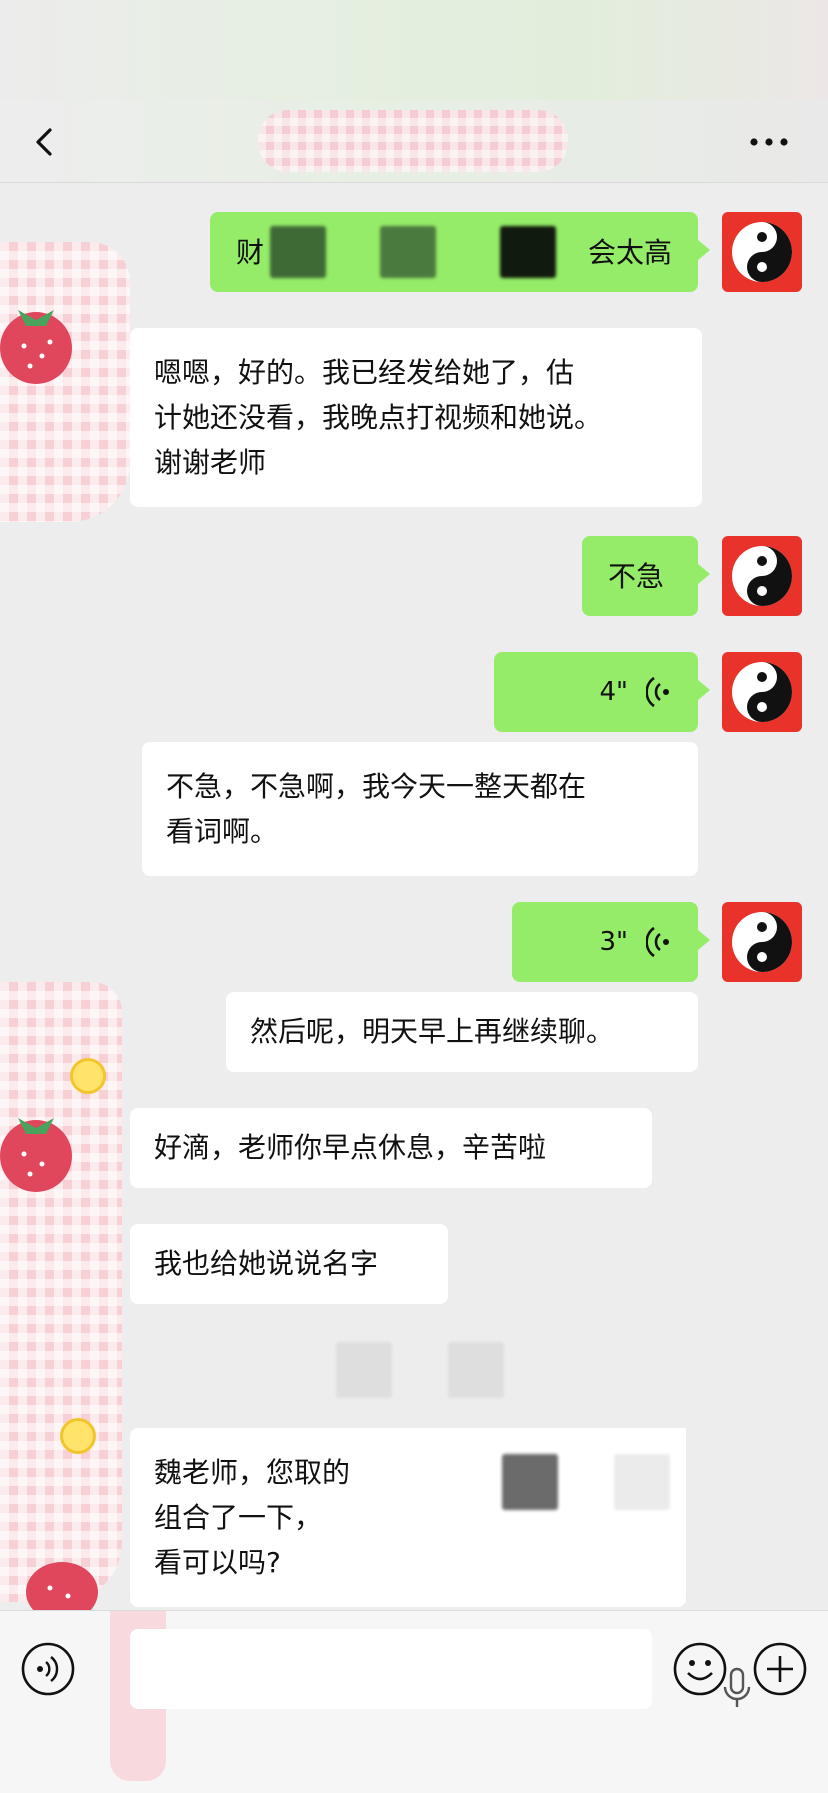 This screenshot has height=1793, width=828. Describe the element at coordinates (414, 50) in the screenshot. I see `status-bar` at that location.